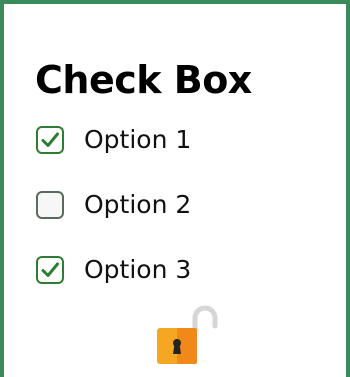  What do you see at coordinates (138, 269) in the screenshot?
I see `option-3-label: Option 3` at bounding box center [138, 269].